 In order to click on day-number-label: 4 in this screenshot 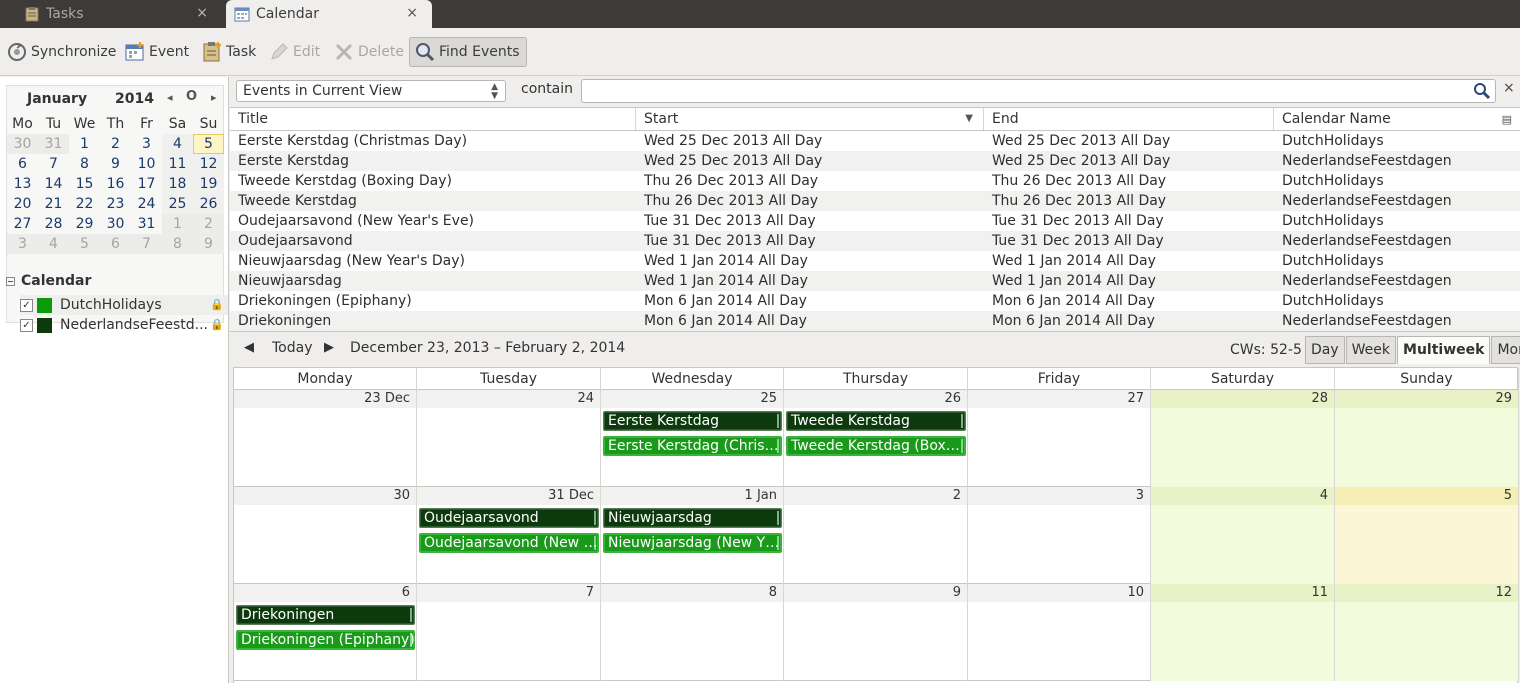, I will do `click(1242, 496)`.